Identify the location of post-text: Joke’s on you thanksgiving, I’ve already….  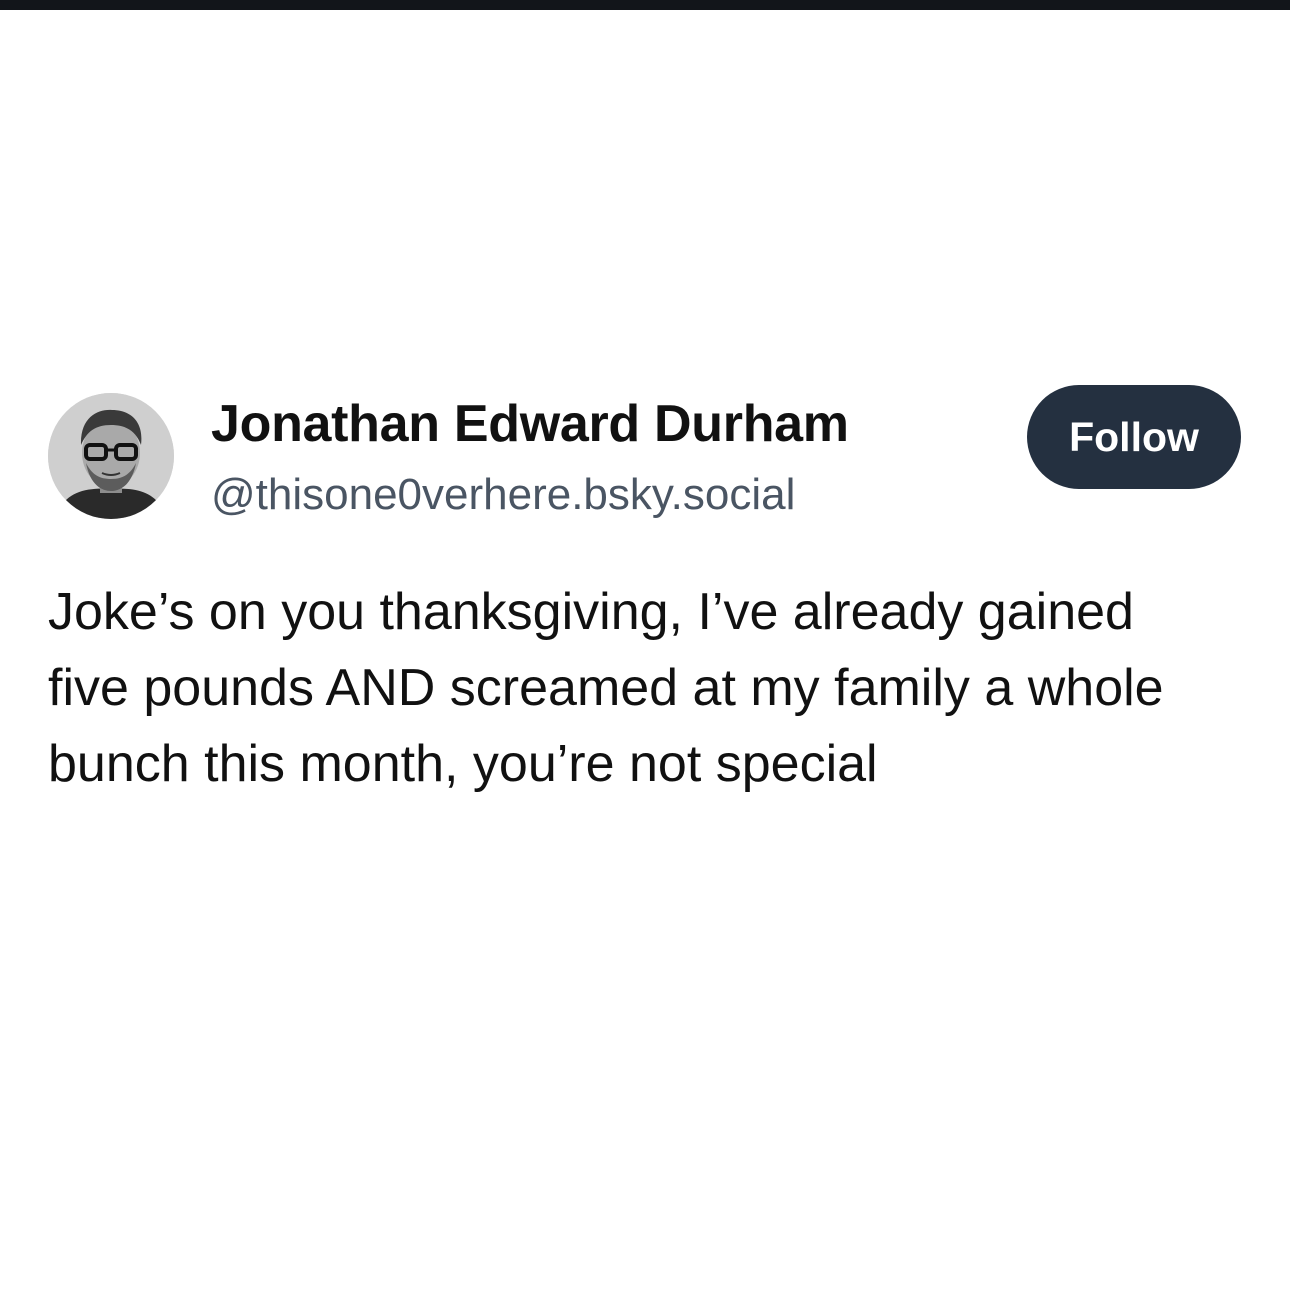
(606, 688).